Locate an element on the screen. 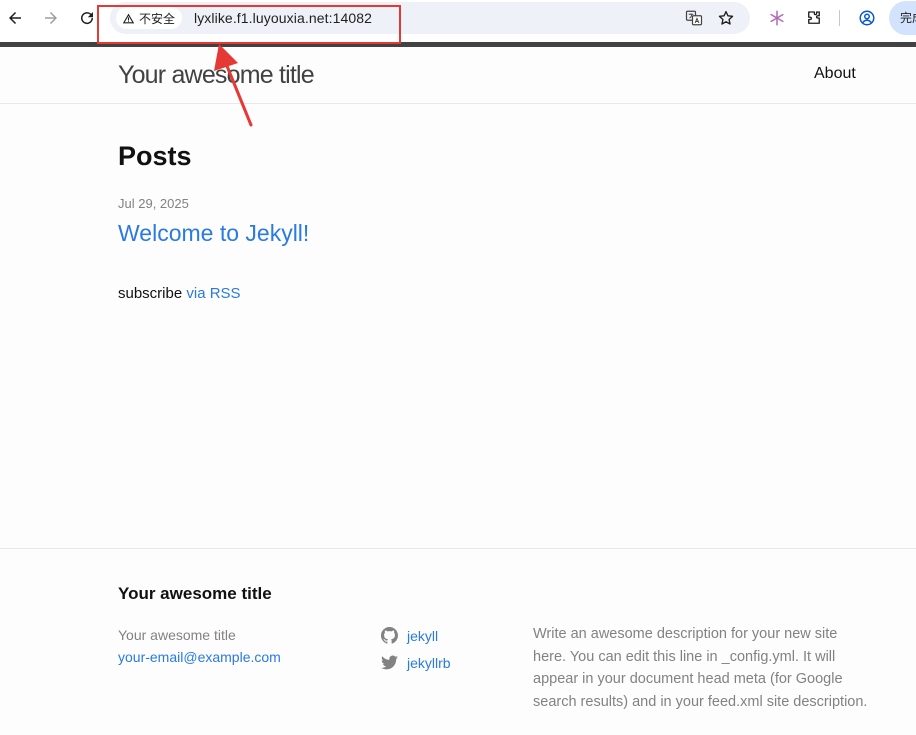 The width and height of the screenshot is (916, 735). reload-button is located at coordinates (87, 18).